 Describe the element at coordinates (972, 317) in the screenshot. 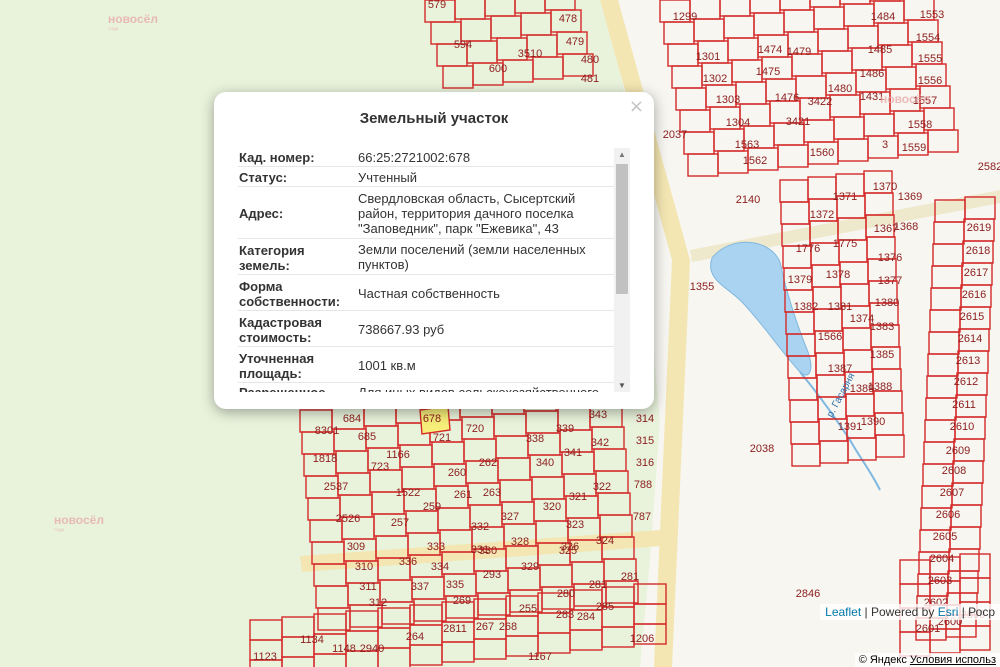

I see `parcel-number: 2615` at that location.